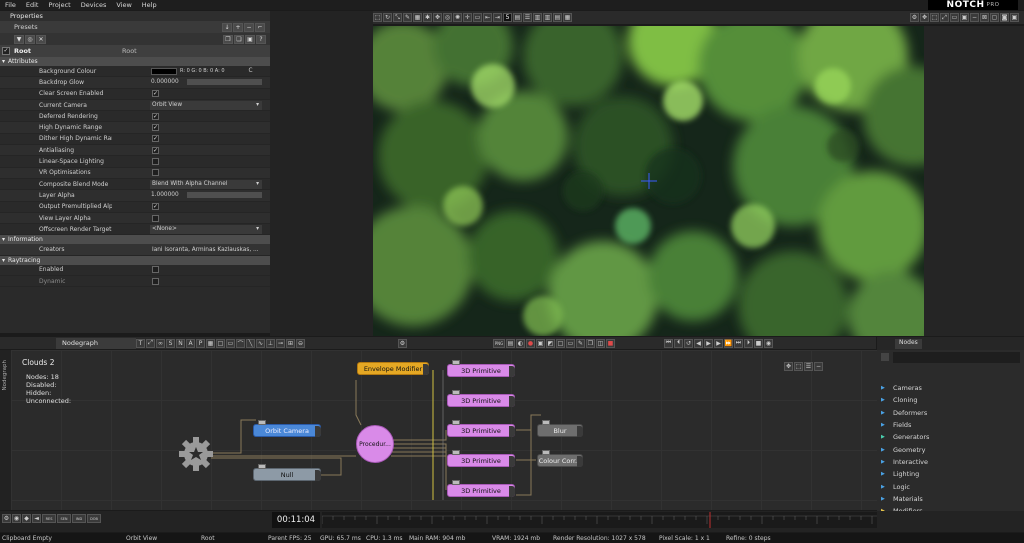  I want to click on node-blur: Blur, so click(560, 428).